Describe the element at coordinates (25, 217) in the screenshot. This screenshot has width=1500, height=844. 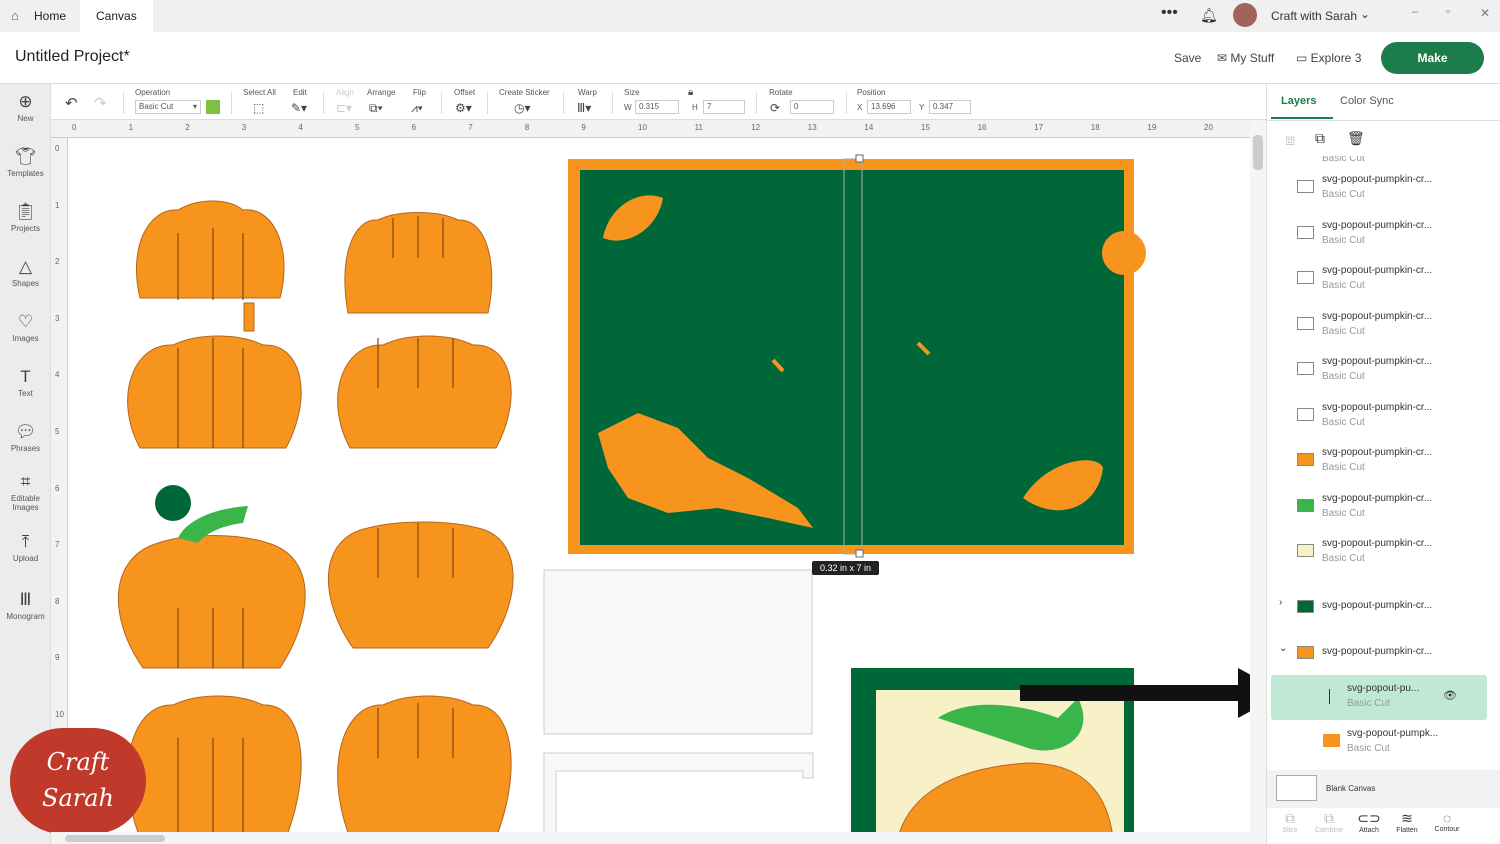
I see `sidebar-item-projects: 📋︎ Projects` at that location.